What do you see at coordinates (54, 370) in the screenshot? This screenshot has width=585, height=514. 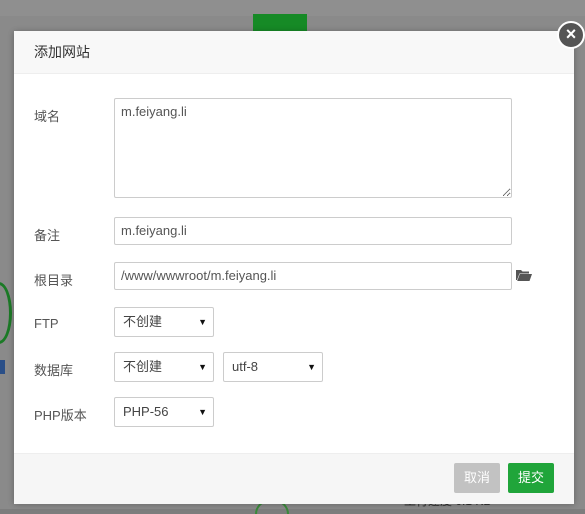 I see `database-label: 数据库` at bounding box center [54, 370].